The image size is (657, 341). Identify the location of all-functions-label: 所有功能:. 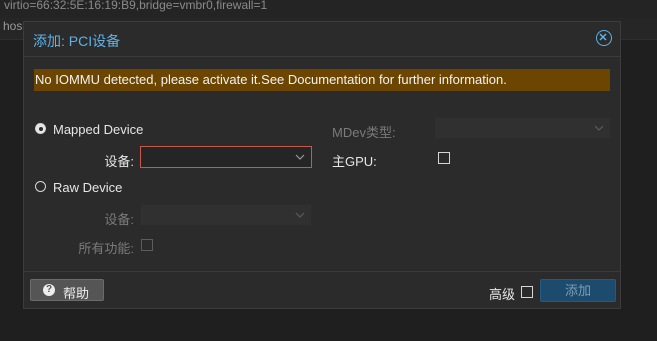
(106, 248).